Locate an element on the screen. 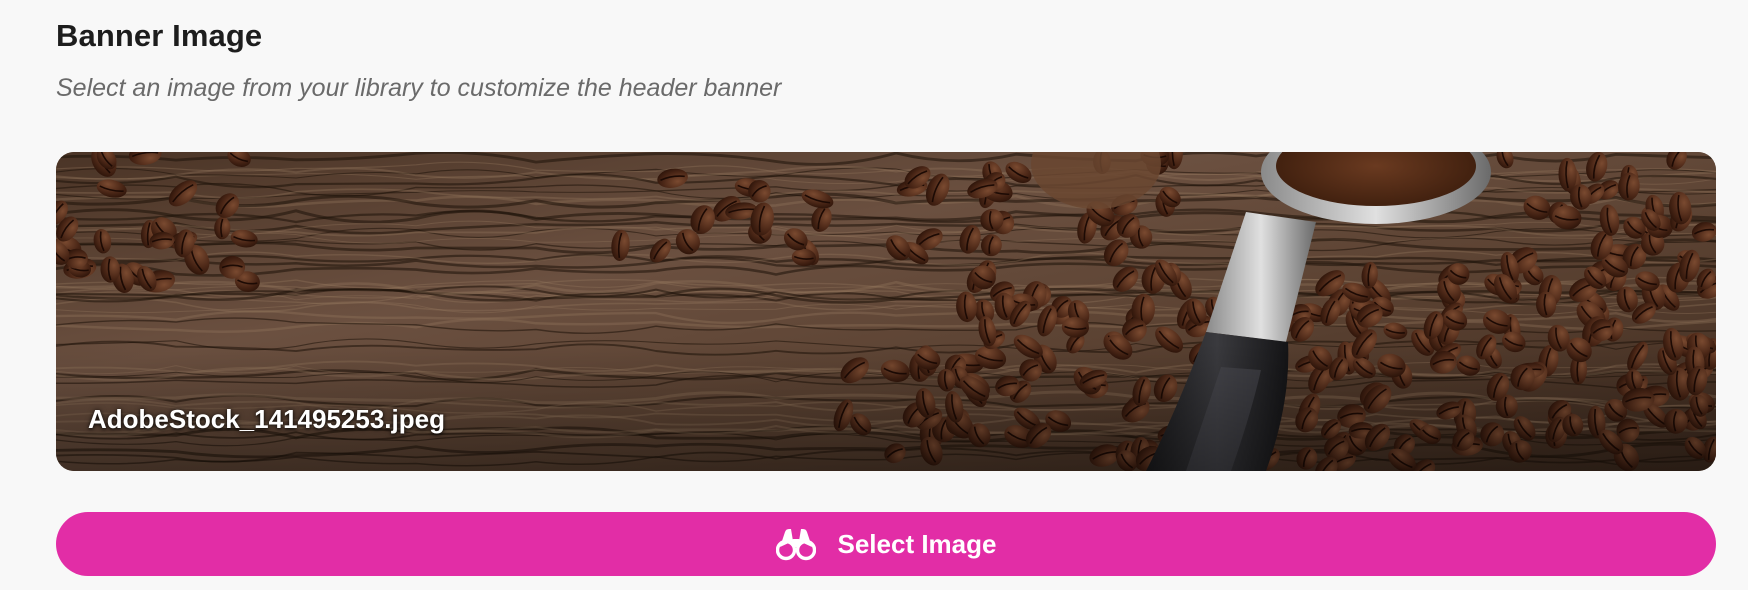 This screenshot has height=590, width=1748. binoculars-icon is located at coordinates (795, 544).